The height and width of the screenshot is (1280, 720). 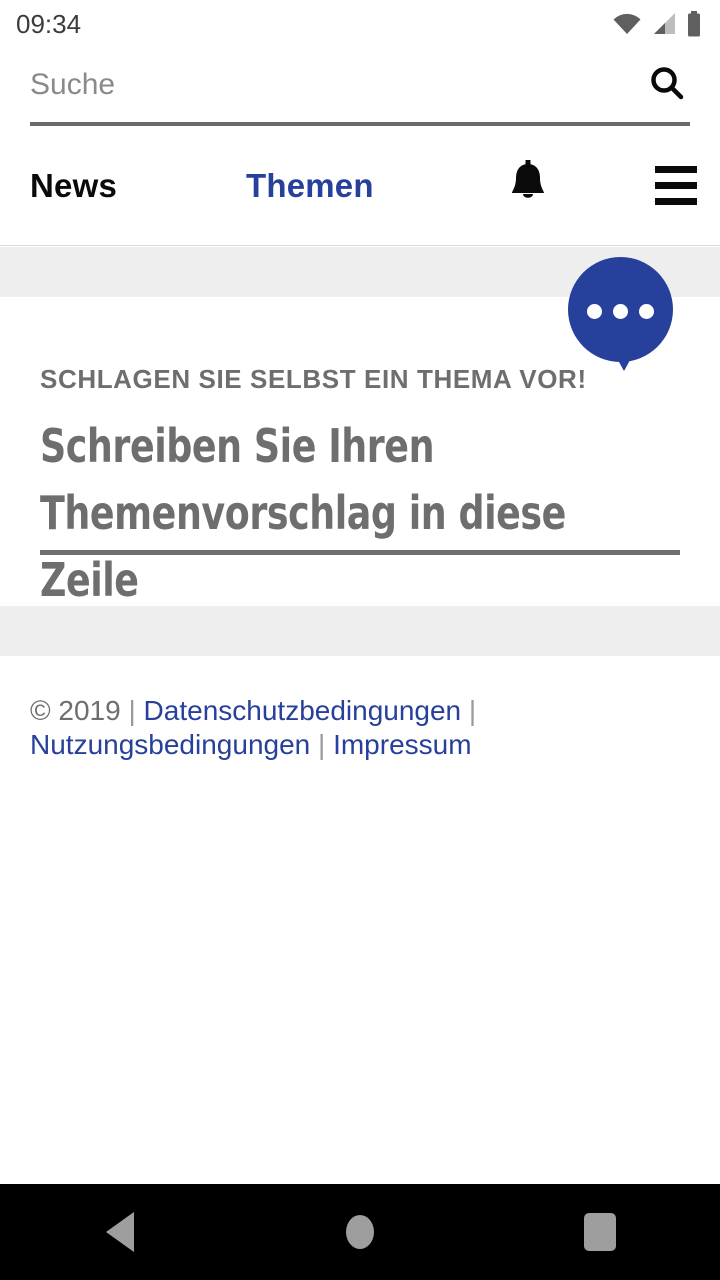 I want to click on speech-bubble-dots-icon, so click(x=620, y=309).